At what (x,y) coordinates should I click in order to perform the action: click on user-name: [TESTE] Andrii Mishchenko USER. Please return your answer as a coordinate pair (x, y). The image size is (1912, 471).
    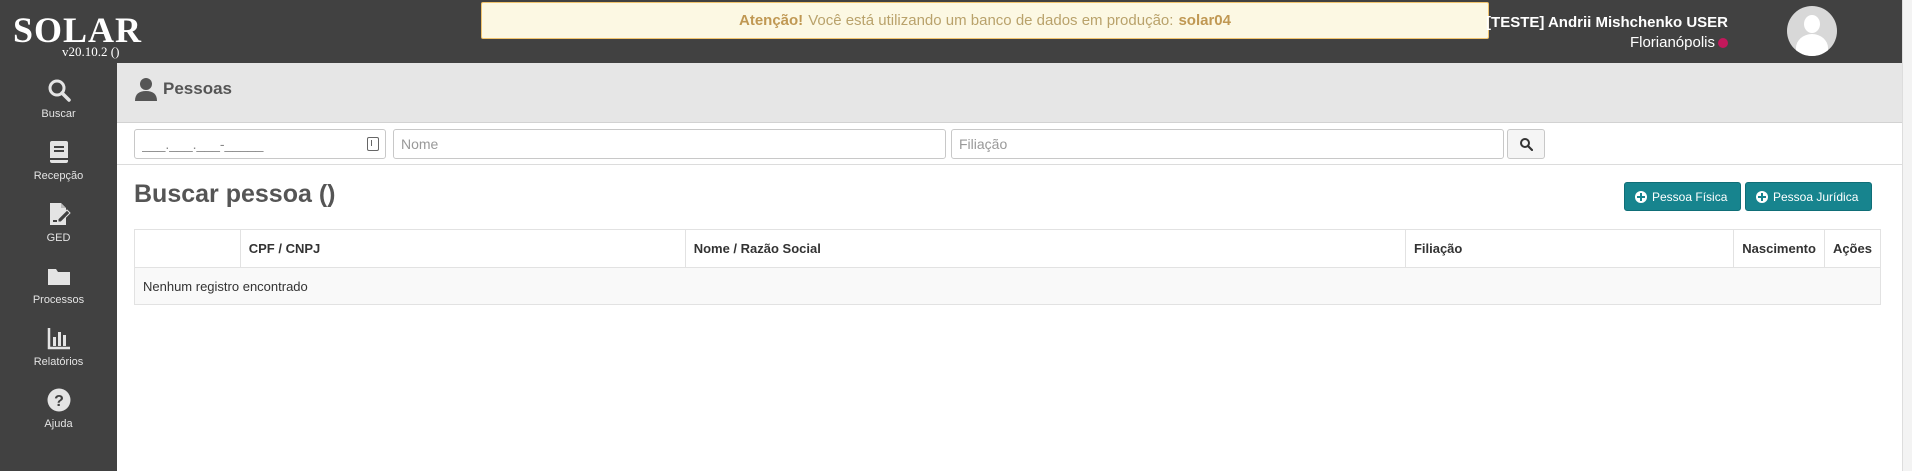
    Looking at the image, I should click on (1607, 22).